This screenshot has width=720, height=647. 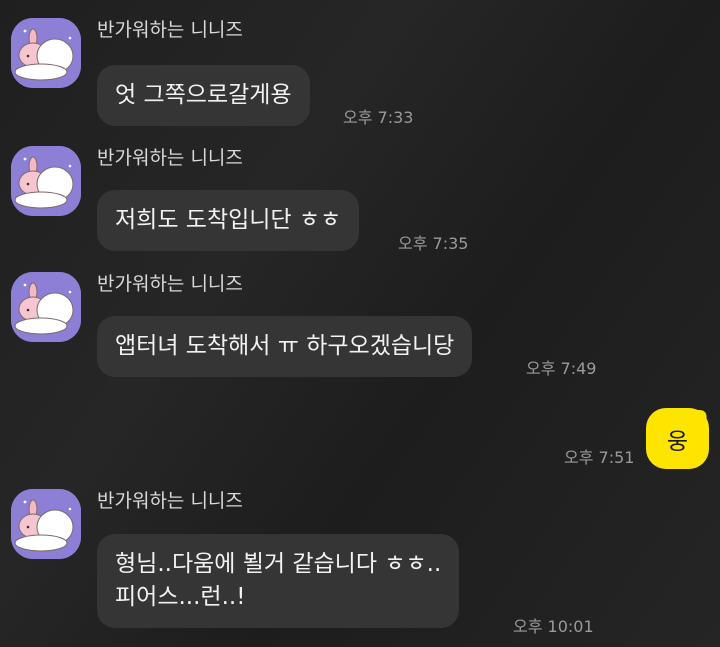 What do you see at coordinates (180, 597) in the screenshot?
I see `message-text-line: 피어스...런..!` at bounding box center [180, 597].